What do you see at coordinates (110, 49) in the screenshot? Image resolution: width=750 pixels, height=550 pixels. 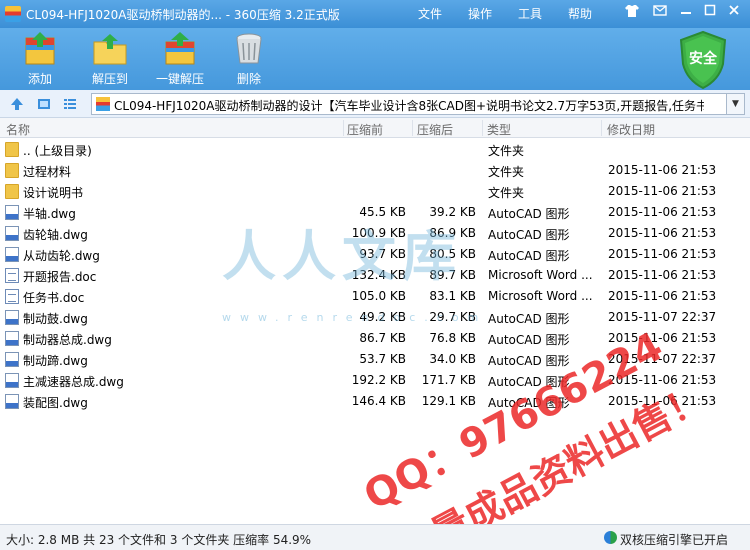 I see `extract-to-icon` at bounding box center [110, 49].